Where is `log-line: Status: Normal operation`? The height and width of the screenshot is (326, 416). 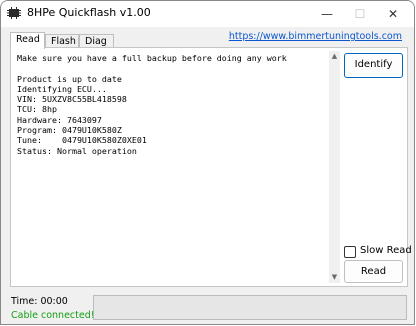 log-line: Status: Normal operation is located at coordinates (77, 150).